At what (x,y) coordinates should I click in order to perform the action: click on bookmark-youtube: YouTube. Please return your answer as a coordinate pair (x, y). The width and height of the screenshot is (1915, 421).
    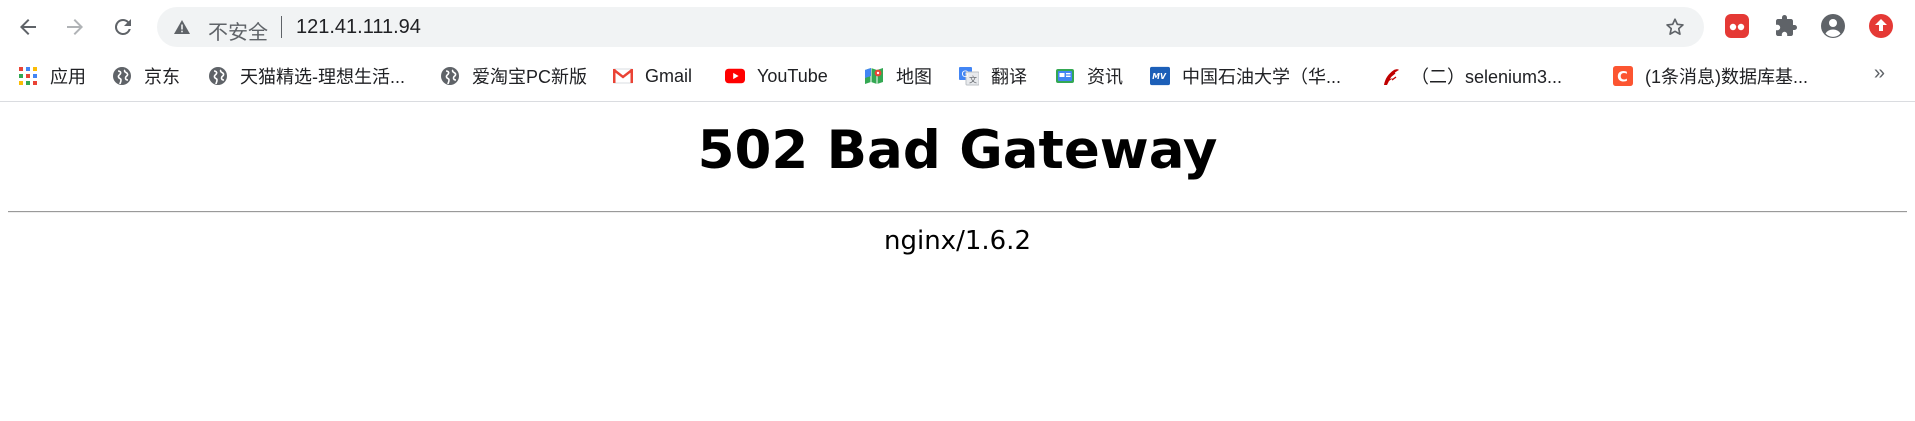
    Looking at the image, I should click on (776, 76).